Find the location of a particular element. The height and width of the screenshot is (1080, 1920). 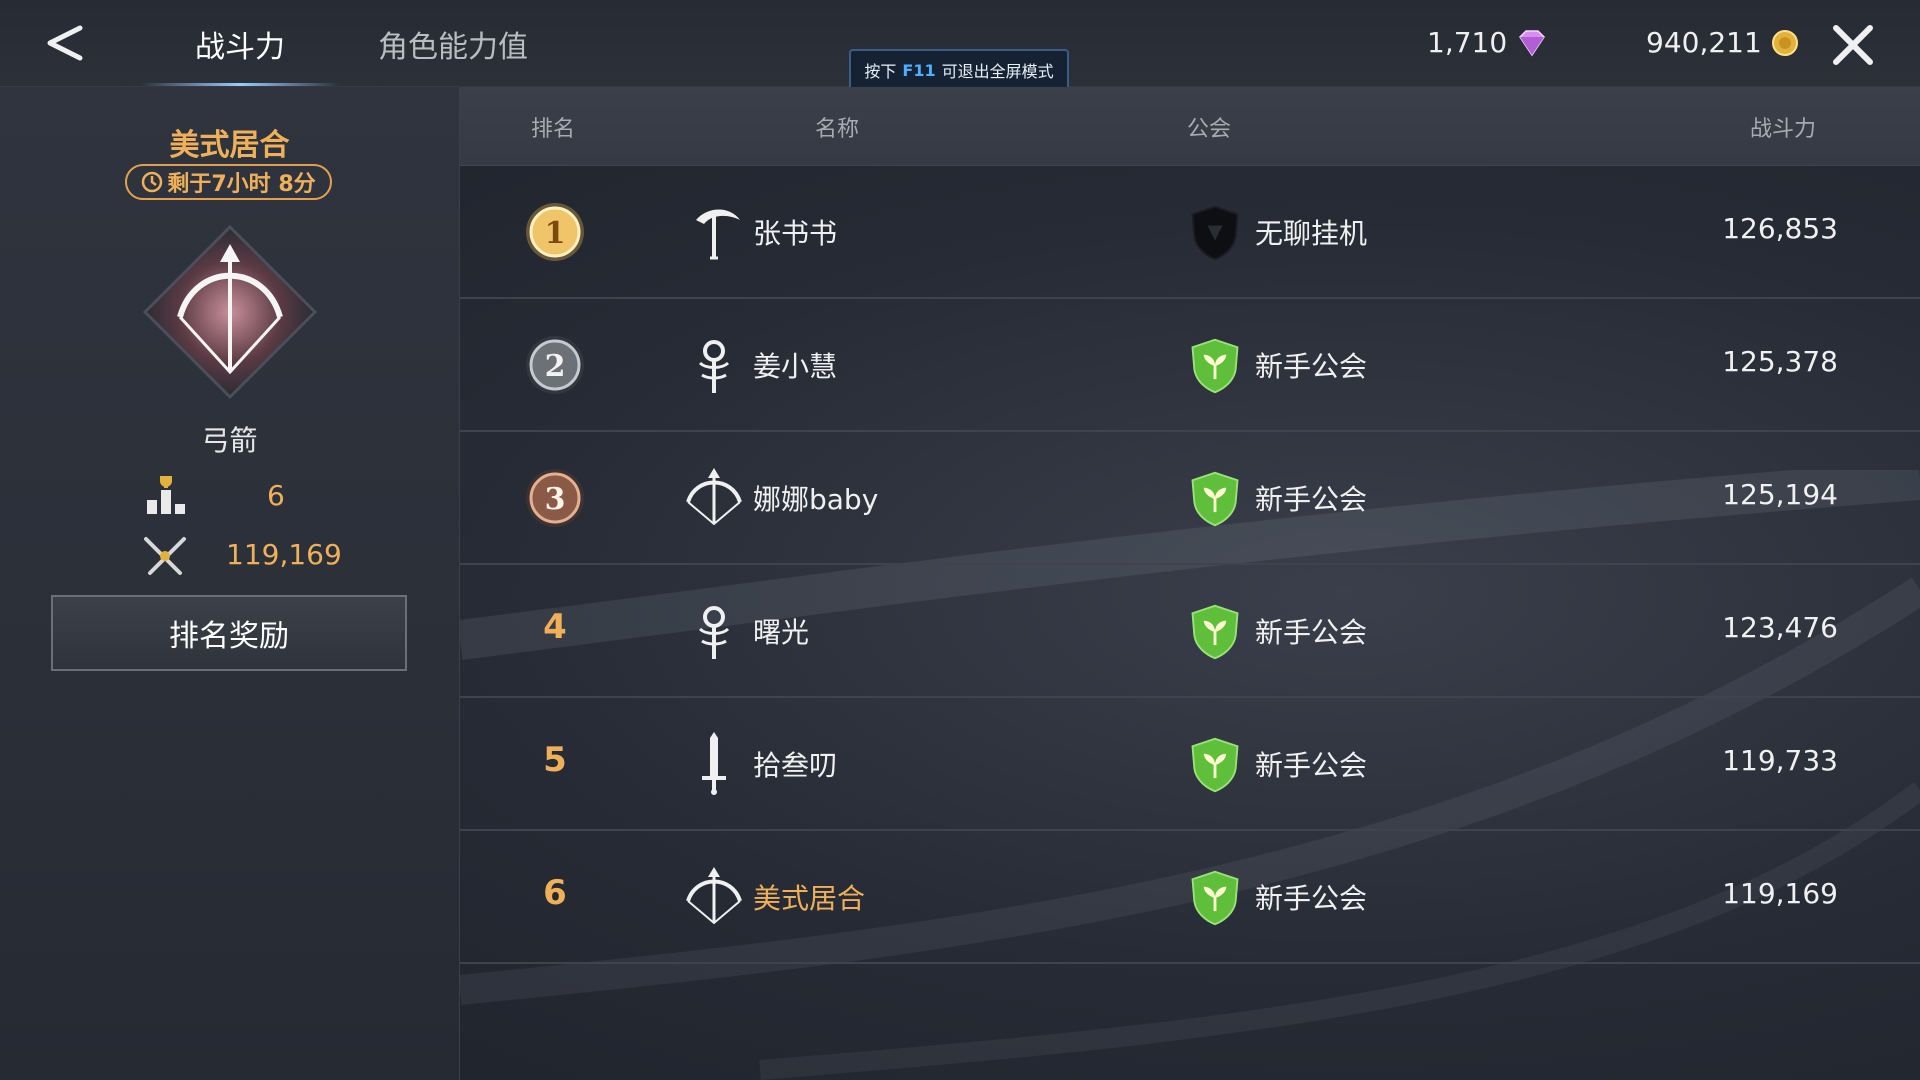

close-icon is located at coordinates (1853, 45).